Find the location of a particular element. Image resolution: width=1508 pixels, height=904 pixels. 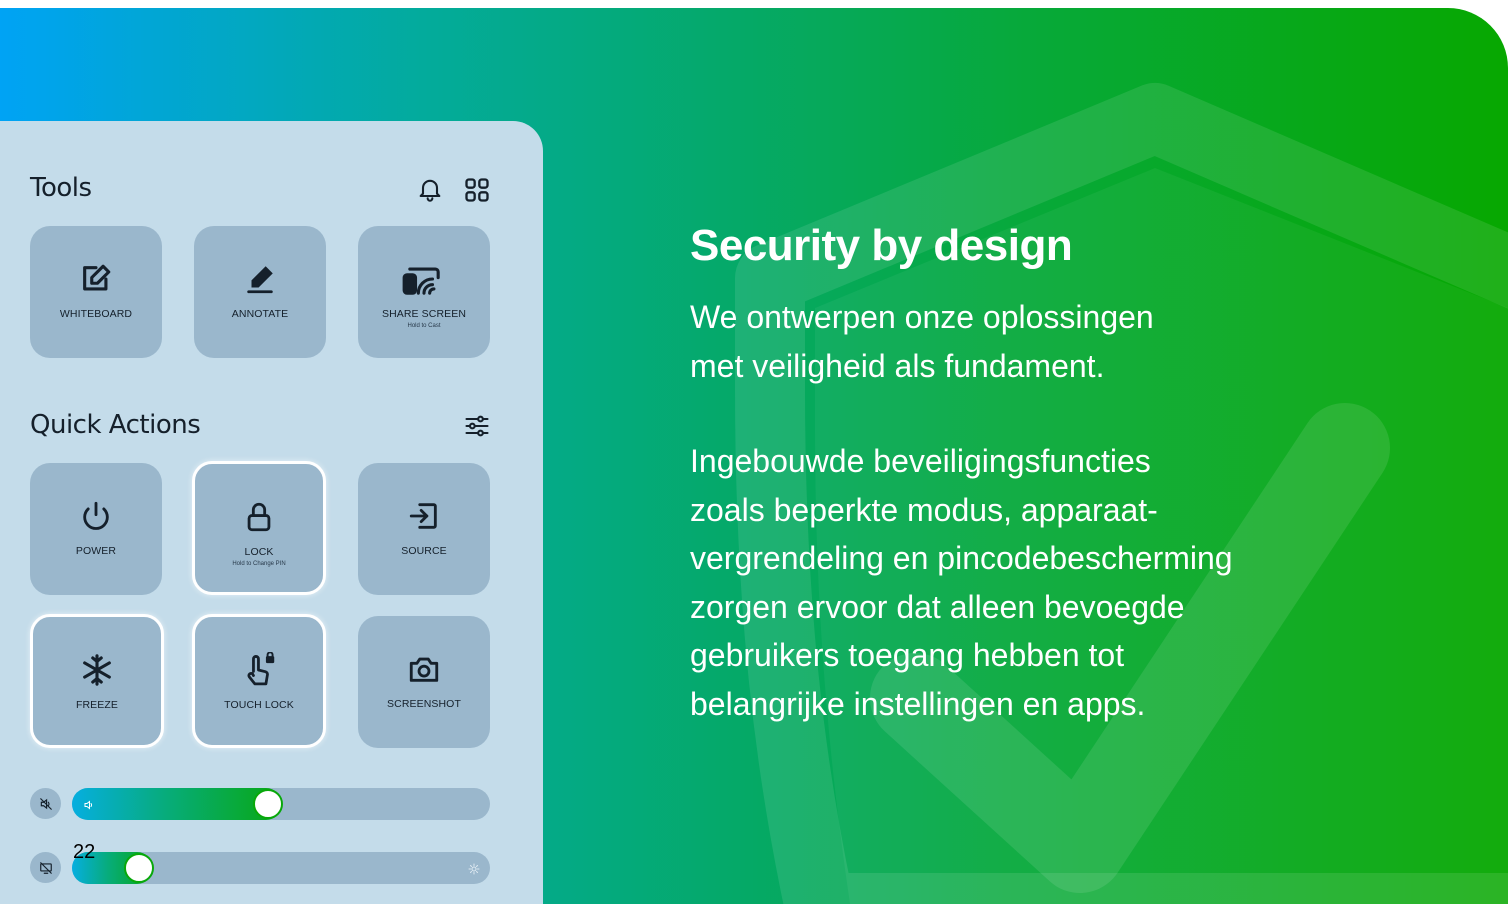

touch-lock-label: TOUCH LOCK is located at coordinates (259, 705).